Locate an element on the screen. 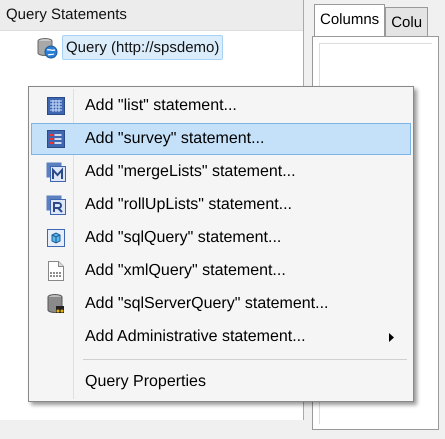 The image size is (445, 439). letter-r-icon is located at coordinates (56, 205).